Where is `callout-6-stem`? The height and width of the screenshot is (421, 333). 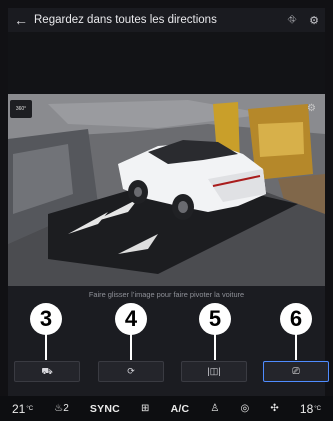 callout-6-stem is located at coordinates (296, 347).